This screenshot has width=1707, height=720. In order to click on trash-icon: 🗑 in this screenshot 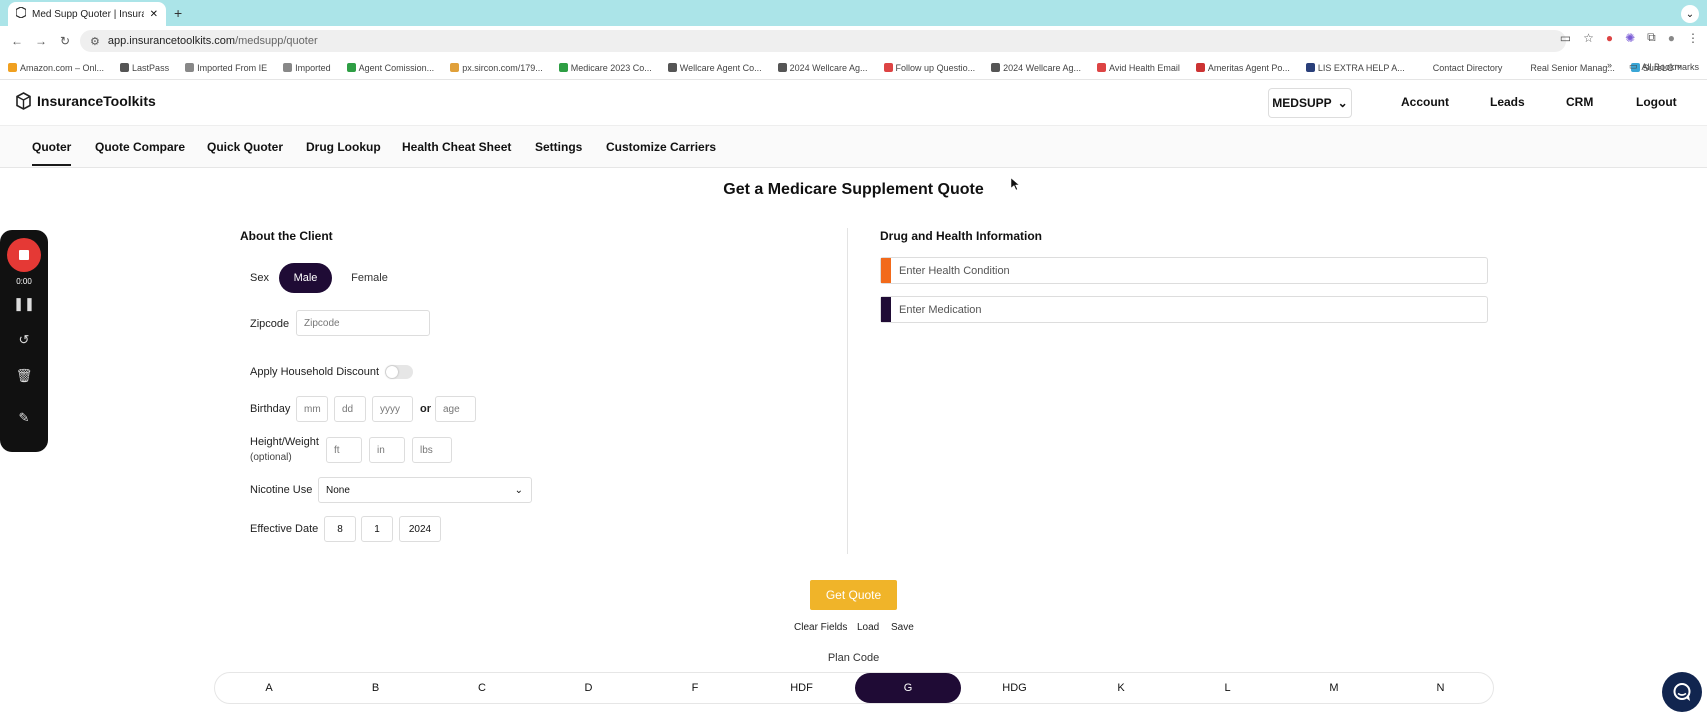, I will do `click(24, 376)`.